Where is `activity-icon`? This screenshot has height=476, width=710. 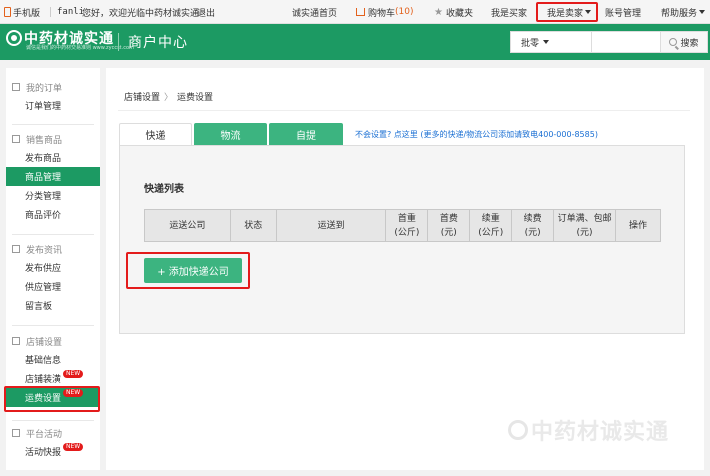
activity-icon is located at coordinates (16, 433).